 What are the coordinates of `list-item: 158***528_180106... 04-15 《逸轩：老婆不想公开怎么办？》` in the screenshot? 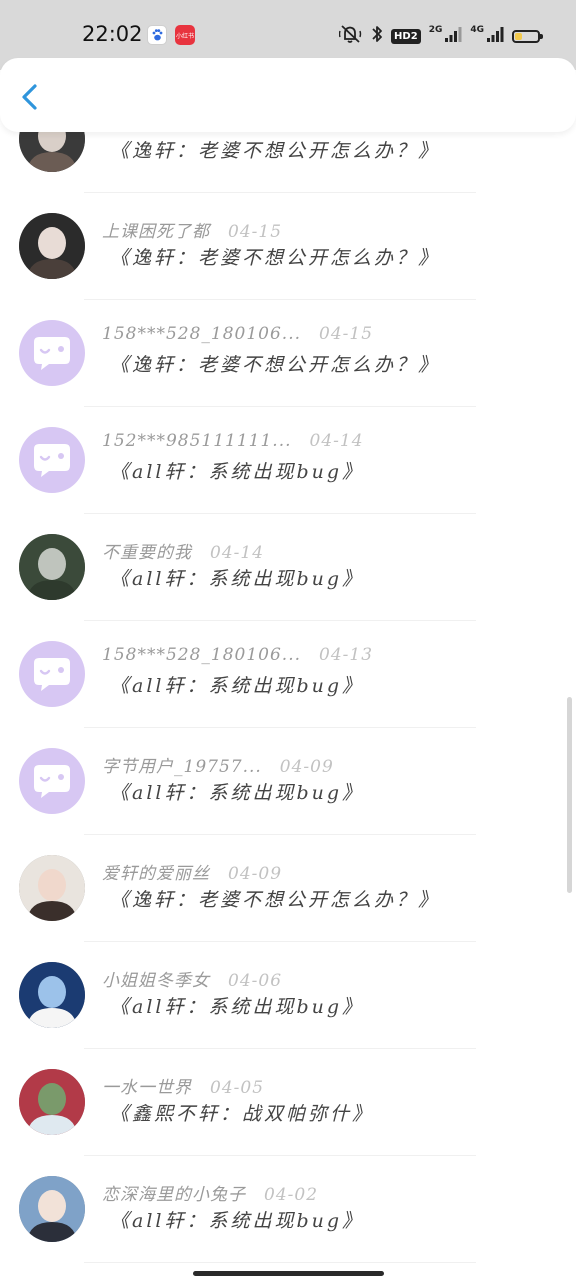 It's located at (288, 353).